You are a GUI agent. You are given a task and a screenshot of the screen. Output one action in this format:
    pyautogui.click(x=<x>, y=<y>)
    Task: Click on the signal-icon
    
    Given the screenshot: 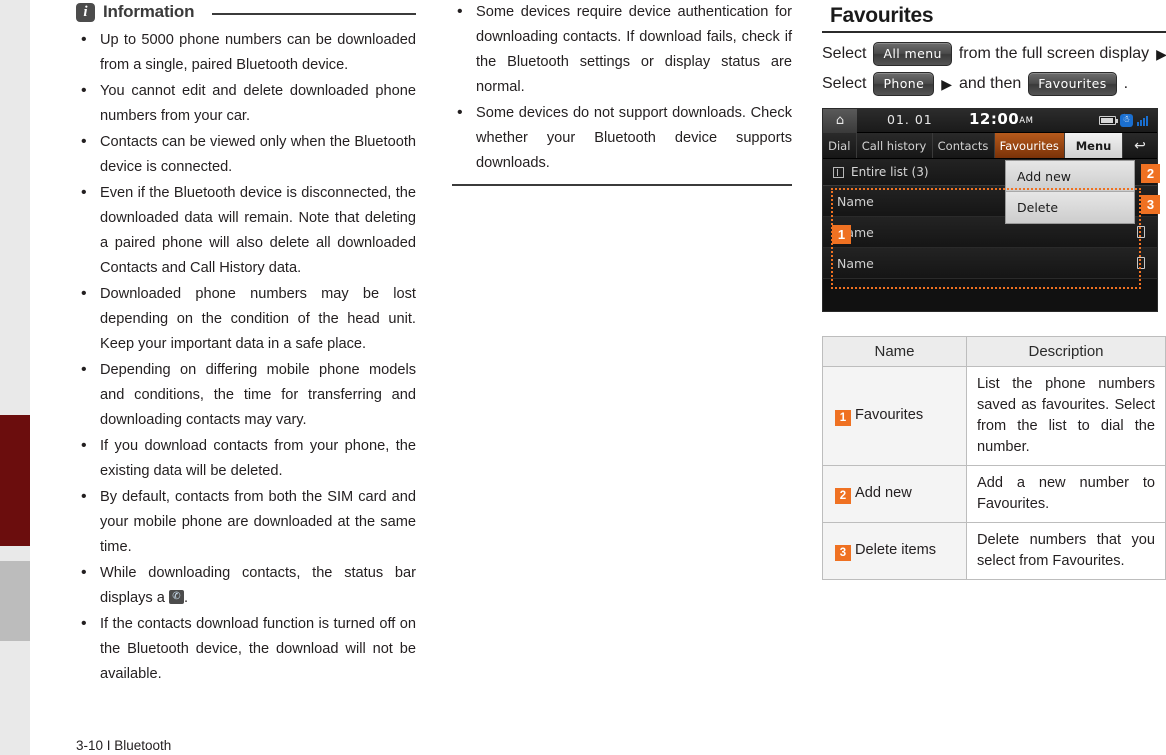 What is the action you would take?
    pyautogui.click(x=1144, y=120)
    